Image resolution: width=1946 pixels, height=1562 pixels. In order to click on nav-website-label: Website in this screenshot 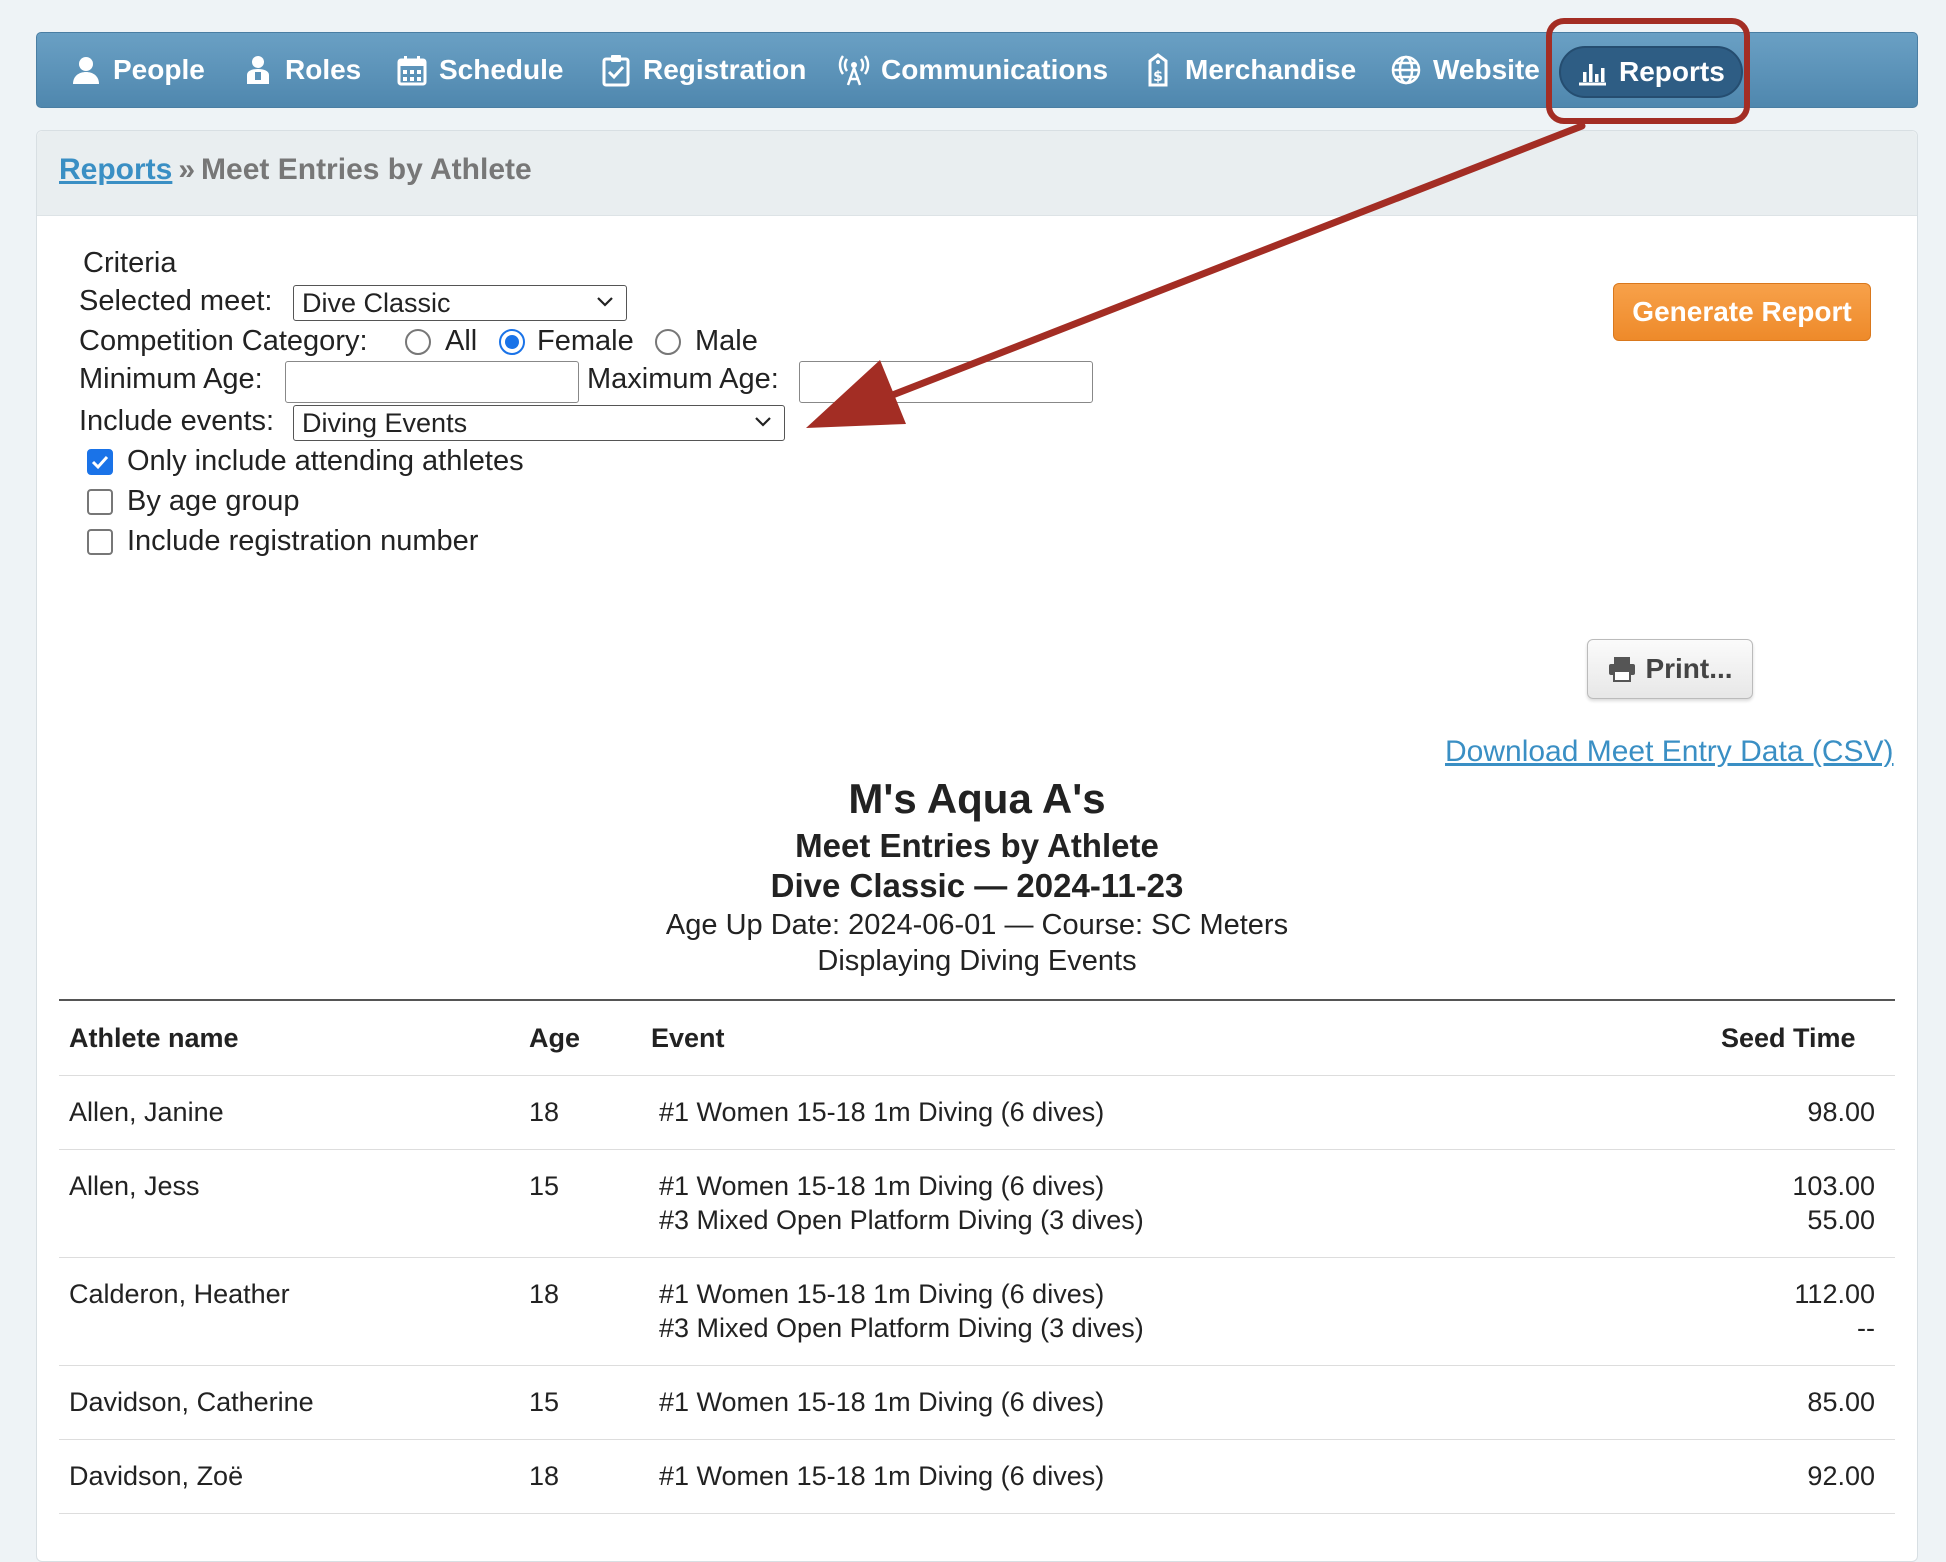, I will do `click(1486, 69)`.